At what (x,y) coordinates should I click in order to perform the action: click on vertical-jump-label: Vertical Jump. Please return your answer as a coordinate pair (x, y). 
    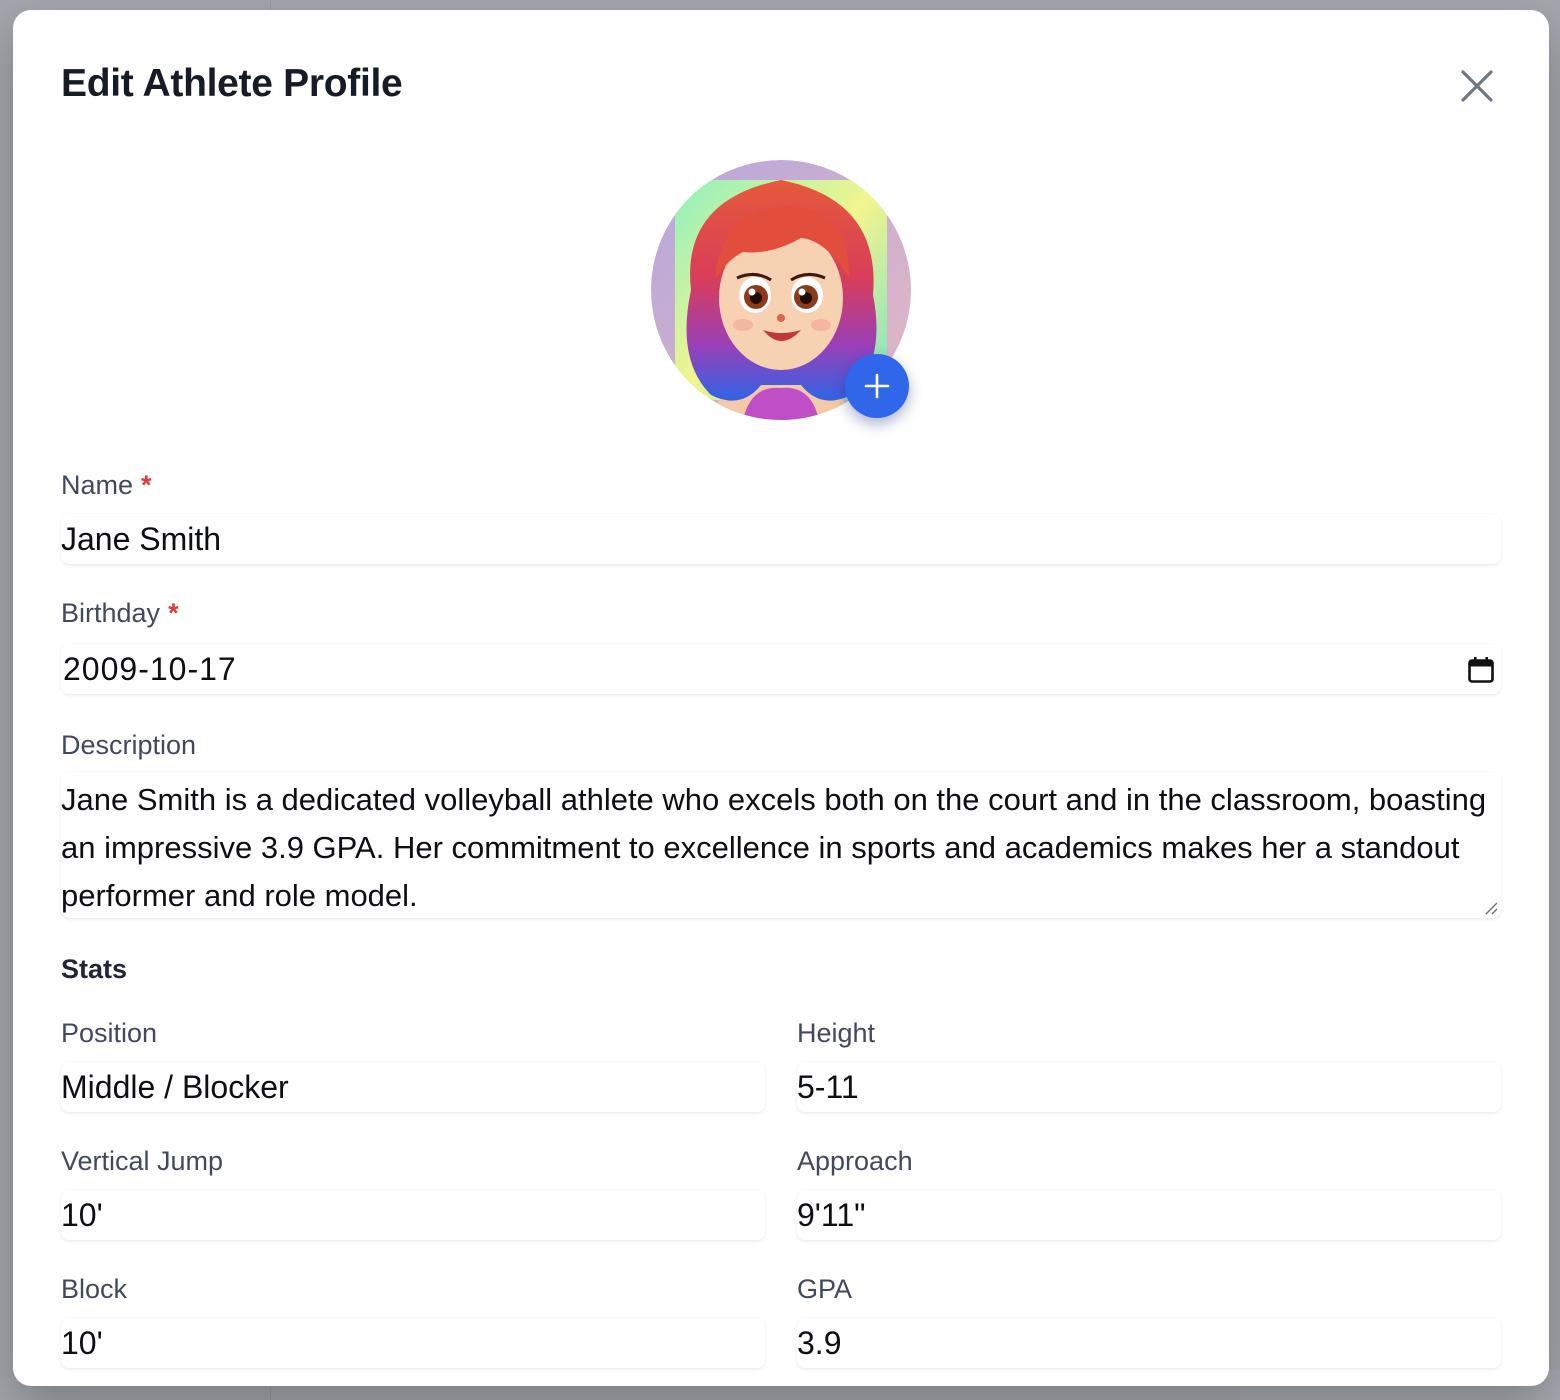
    Looking at the image, I should click on (142, 1161).